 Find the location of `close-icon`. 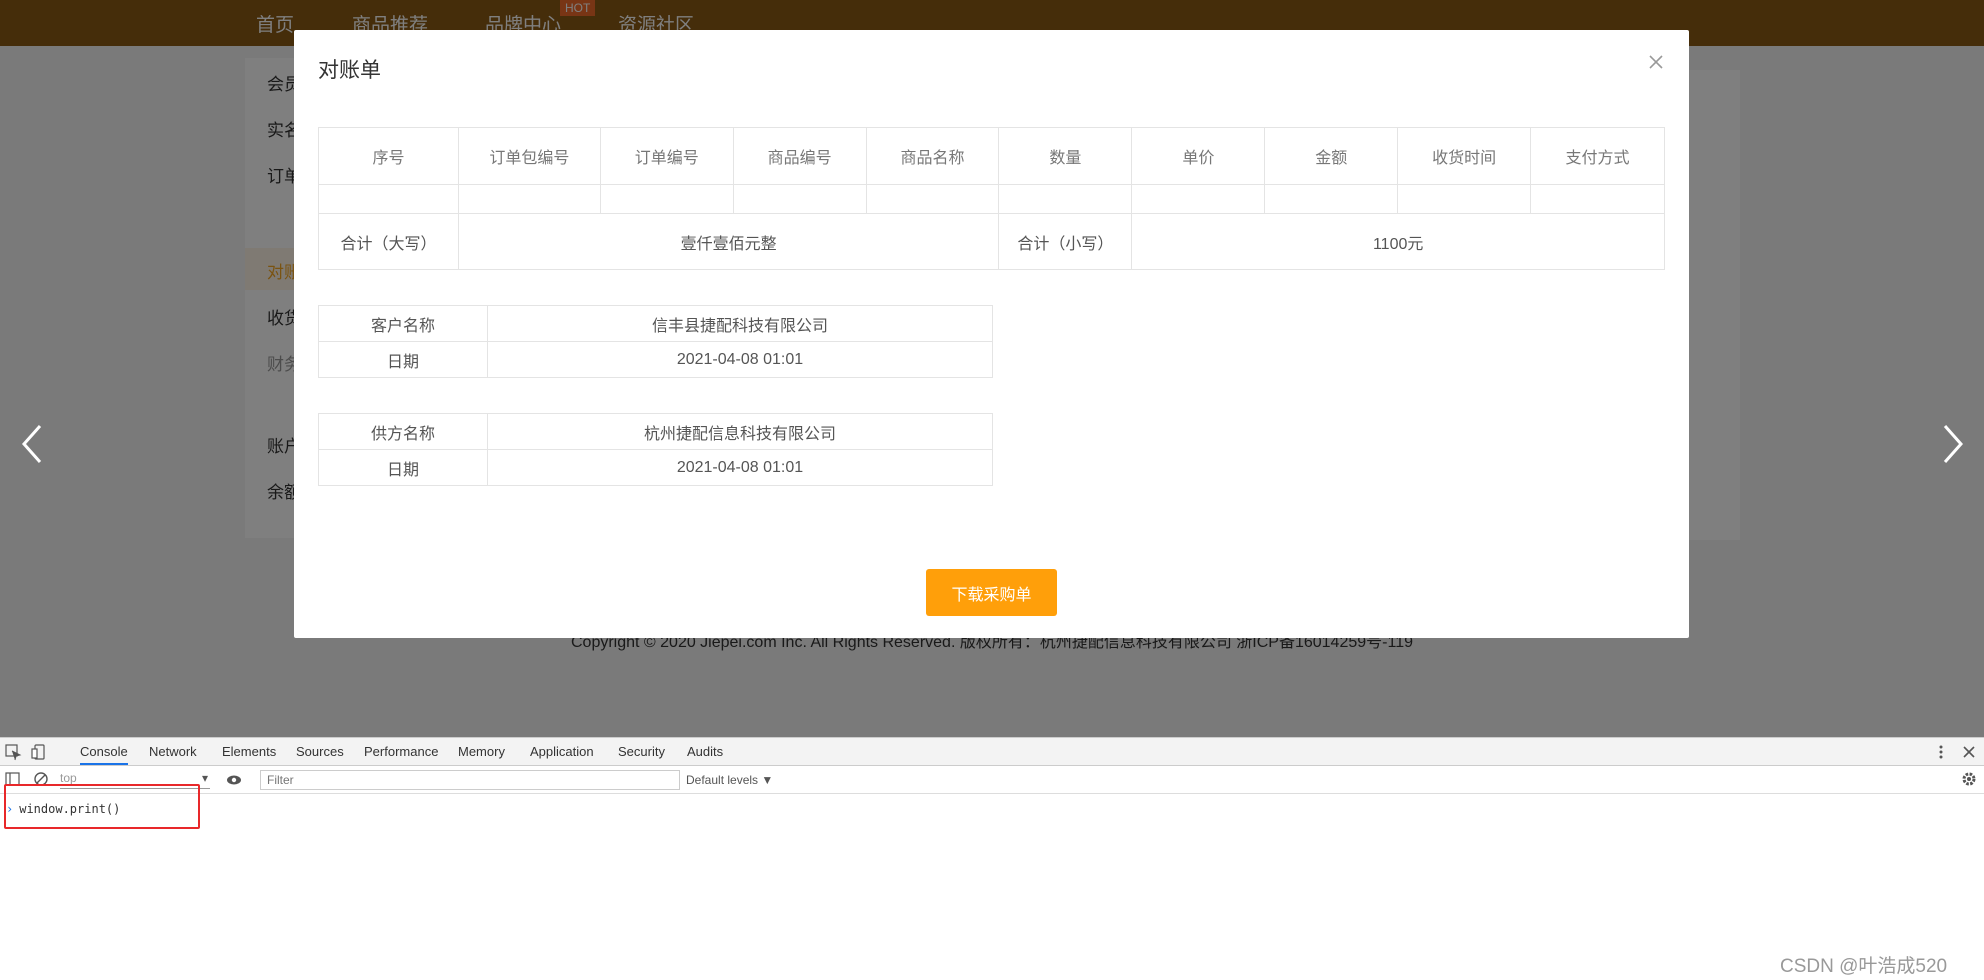

close-icon is located at coordinates (1656, 62).